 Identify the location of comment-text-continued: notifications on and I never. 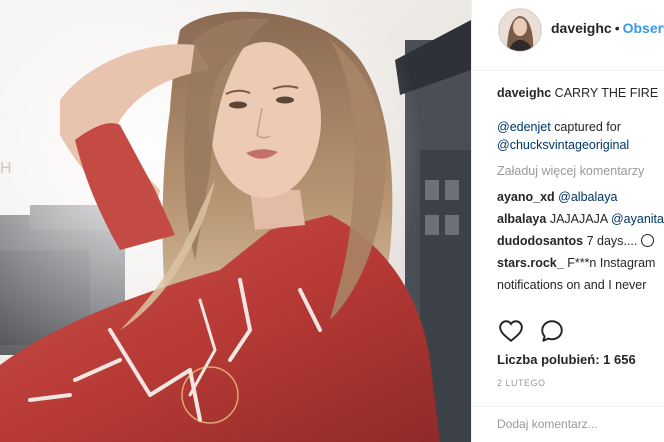
(572, 285).